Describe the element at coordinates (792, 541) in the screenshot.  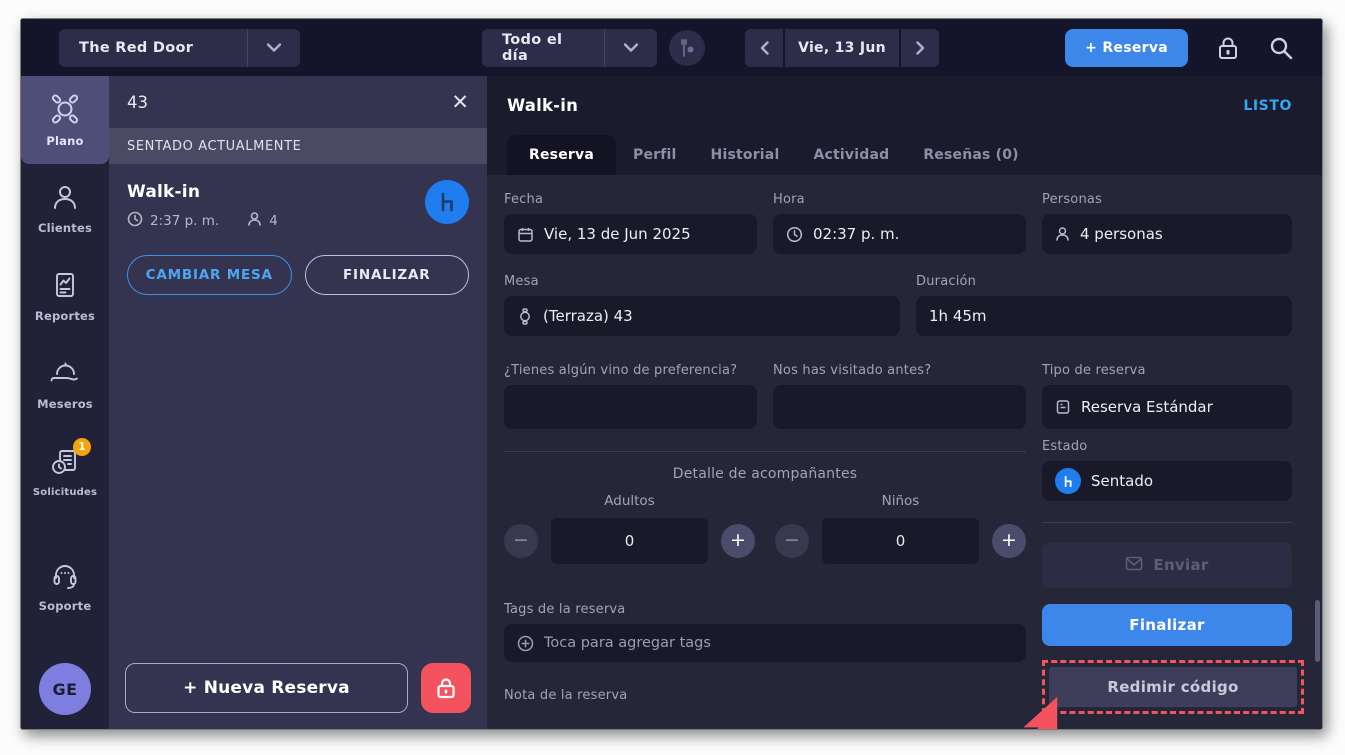
I see `children-decrement-button: −` at that location.